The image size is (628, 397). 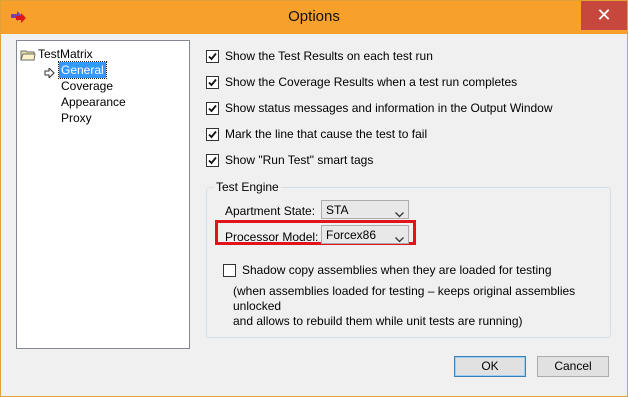 What do you see at coordinates (76, 118) in the screenshot?
I see `tree-item-proxy: Proxy` at bounding box center [76, 118].